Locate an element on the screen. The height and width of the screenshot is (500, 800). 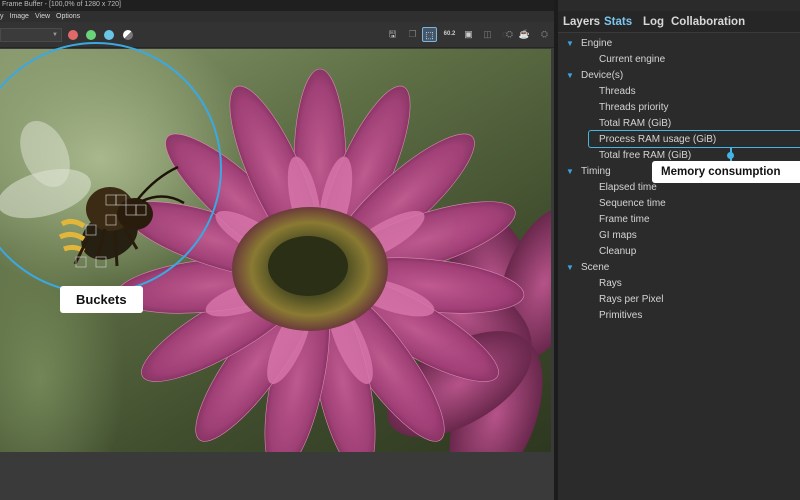
compare-icon: ◫ is located at coordinates (487, 34).